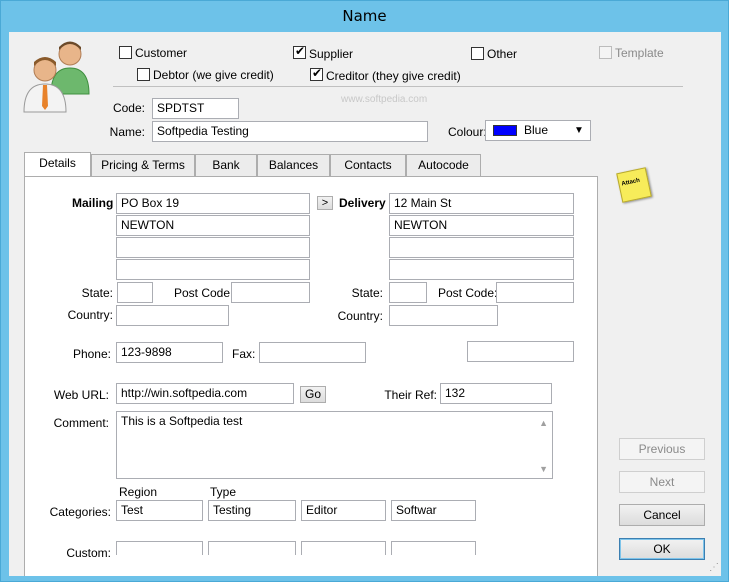  I want to click on supplier-checkmark: ✔, so click(300, 51).